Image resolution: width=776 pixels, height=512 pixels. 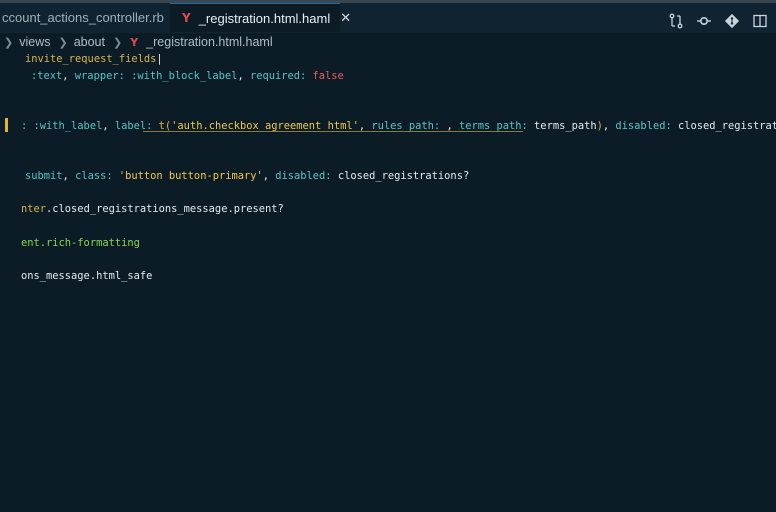 What do you see at coordinates (718, 20) in the screenshot?
I see `editor-actions` at bounding box center [718, 20].